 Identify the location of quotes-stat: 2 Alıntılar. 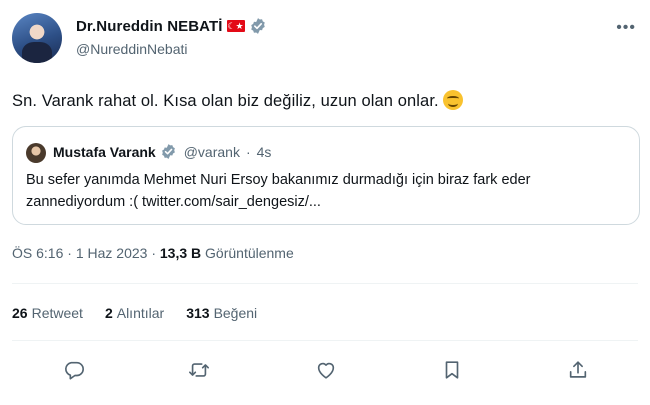
(134, 313).